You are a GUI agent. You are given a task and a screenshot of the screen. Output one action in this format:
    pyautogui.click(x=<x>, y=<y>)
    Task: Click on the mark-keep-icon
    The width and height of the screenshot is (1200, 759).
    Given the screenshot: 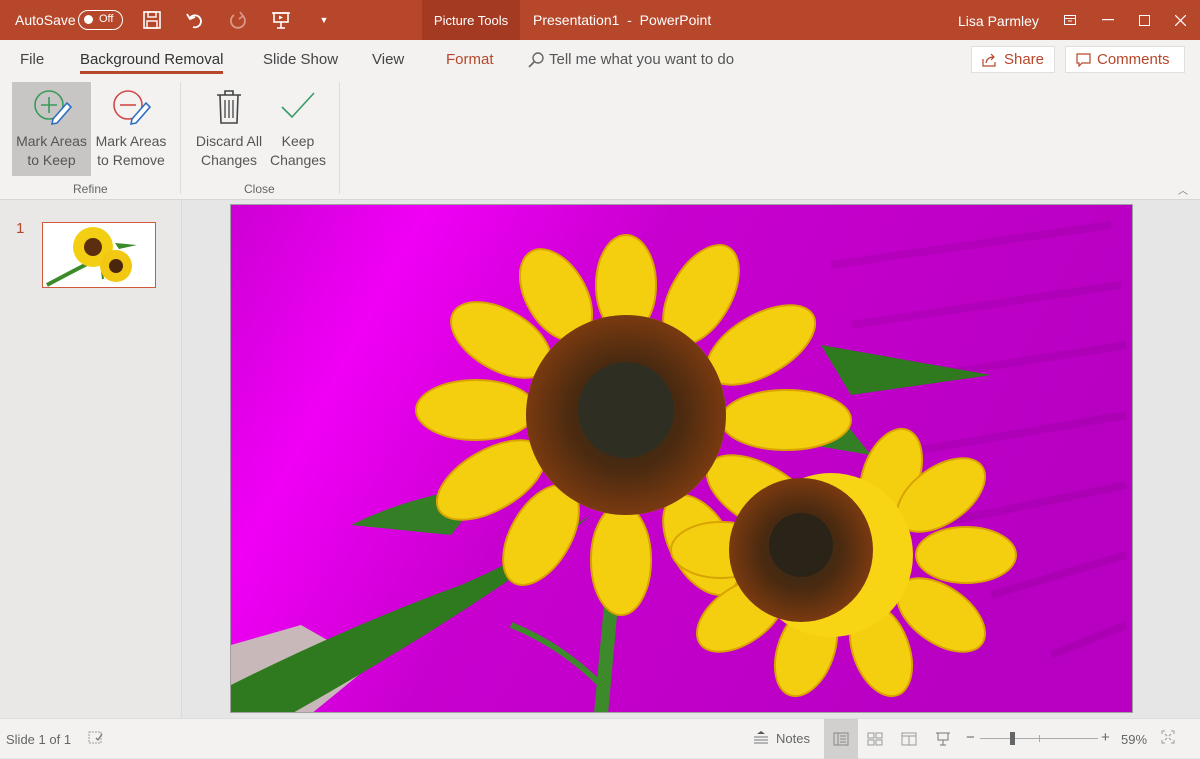 What is the action you would take?
    pyautogui.click(x=52, y=108)
    